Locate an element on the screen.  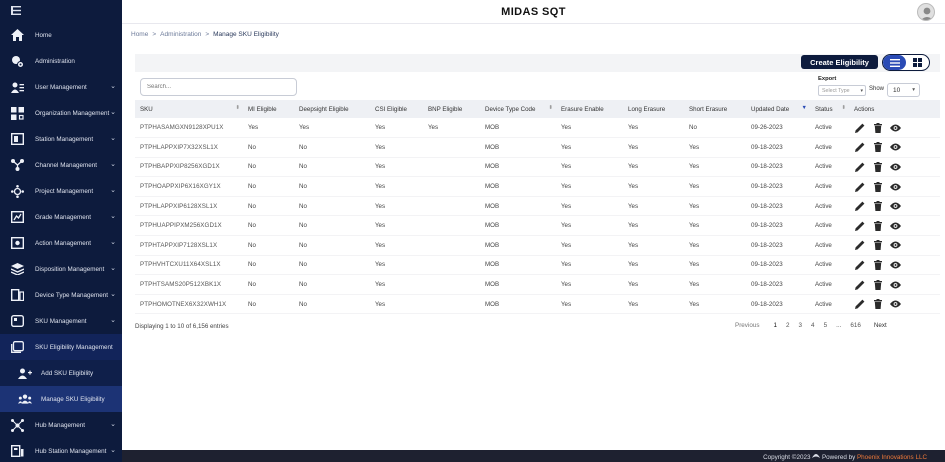
sidebar-item-hub-management: Hub Management ⌄ is located at coordinates (61, 425).